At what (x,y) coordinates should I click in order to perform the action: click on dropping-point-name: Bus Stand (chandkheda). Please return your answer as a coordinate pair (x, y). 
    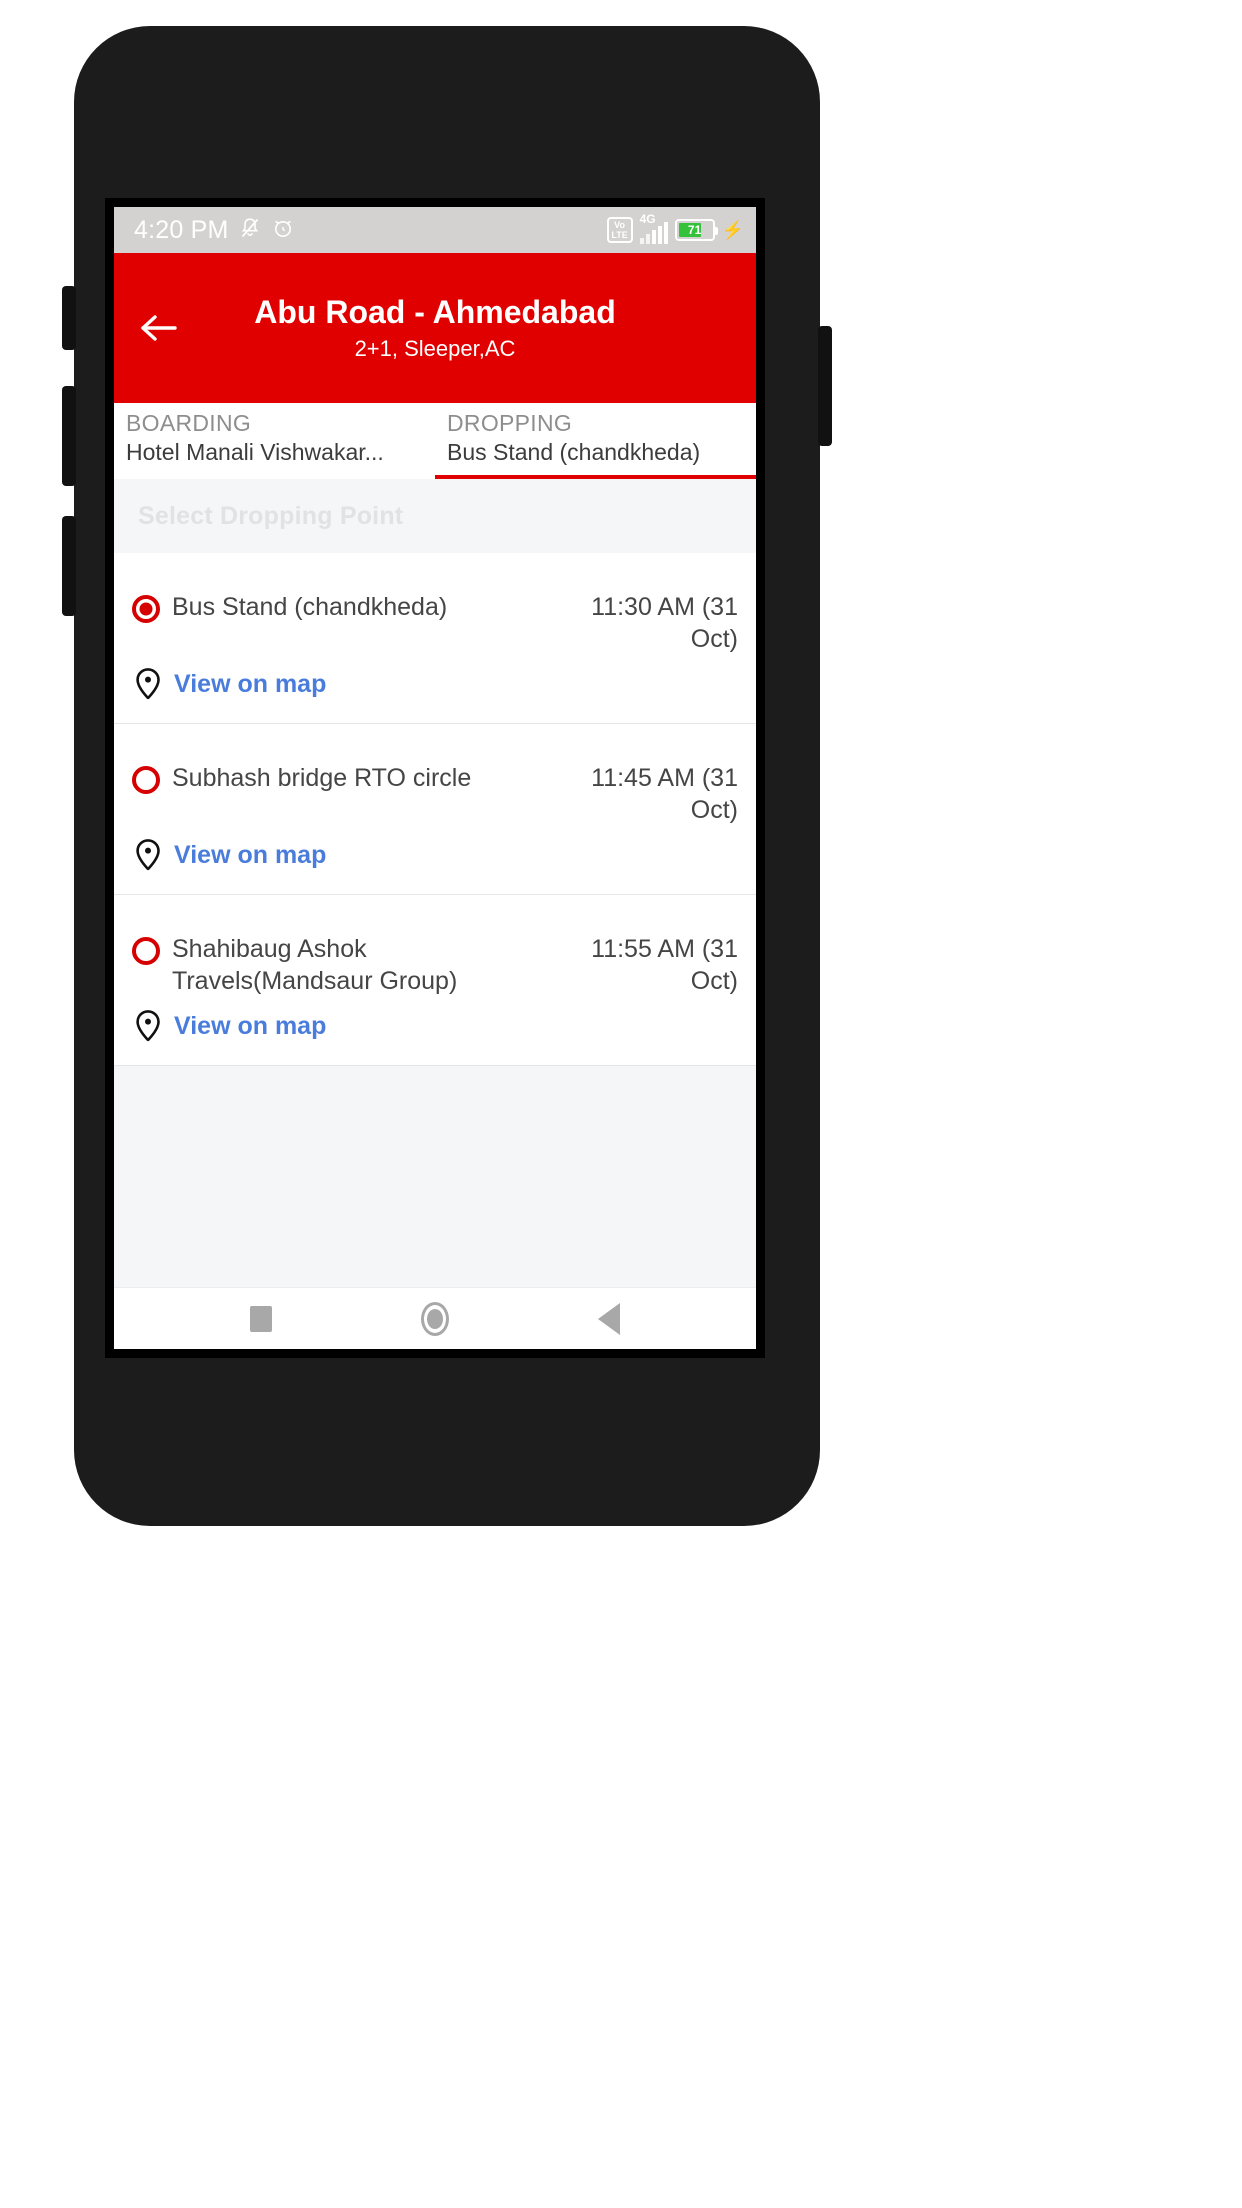
    Looking at the image, I should click on (310, 607).